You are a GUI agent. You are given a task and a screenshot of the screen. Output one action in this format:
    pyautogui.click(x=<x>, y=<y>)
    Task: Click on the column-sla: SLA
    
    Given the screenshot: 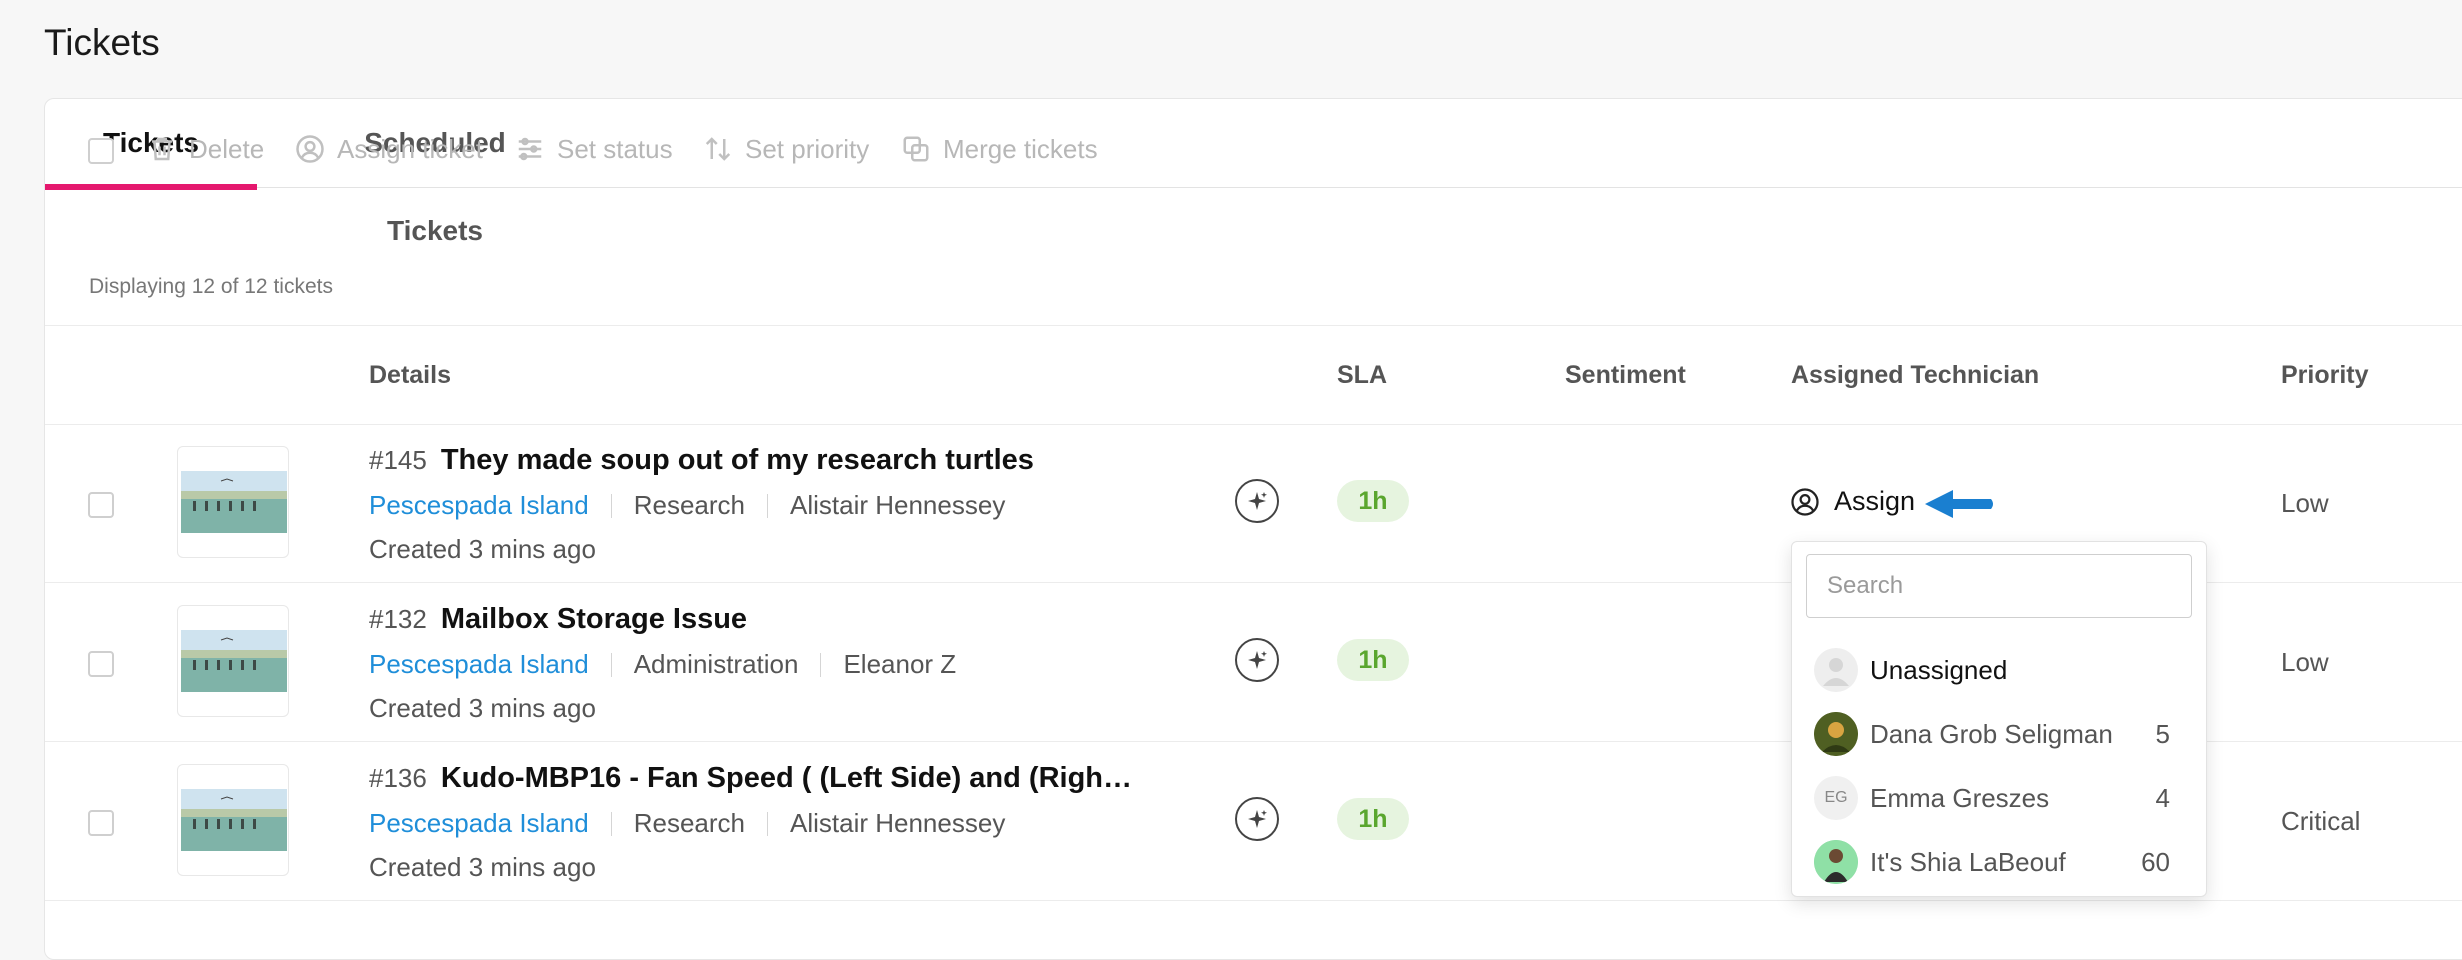 What is the action you would take?
    pyautogui.click(x=1362, y=375)
    